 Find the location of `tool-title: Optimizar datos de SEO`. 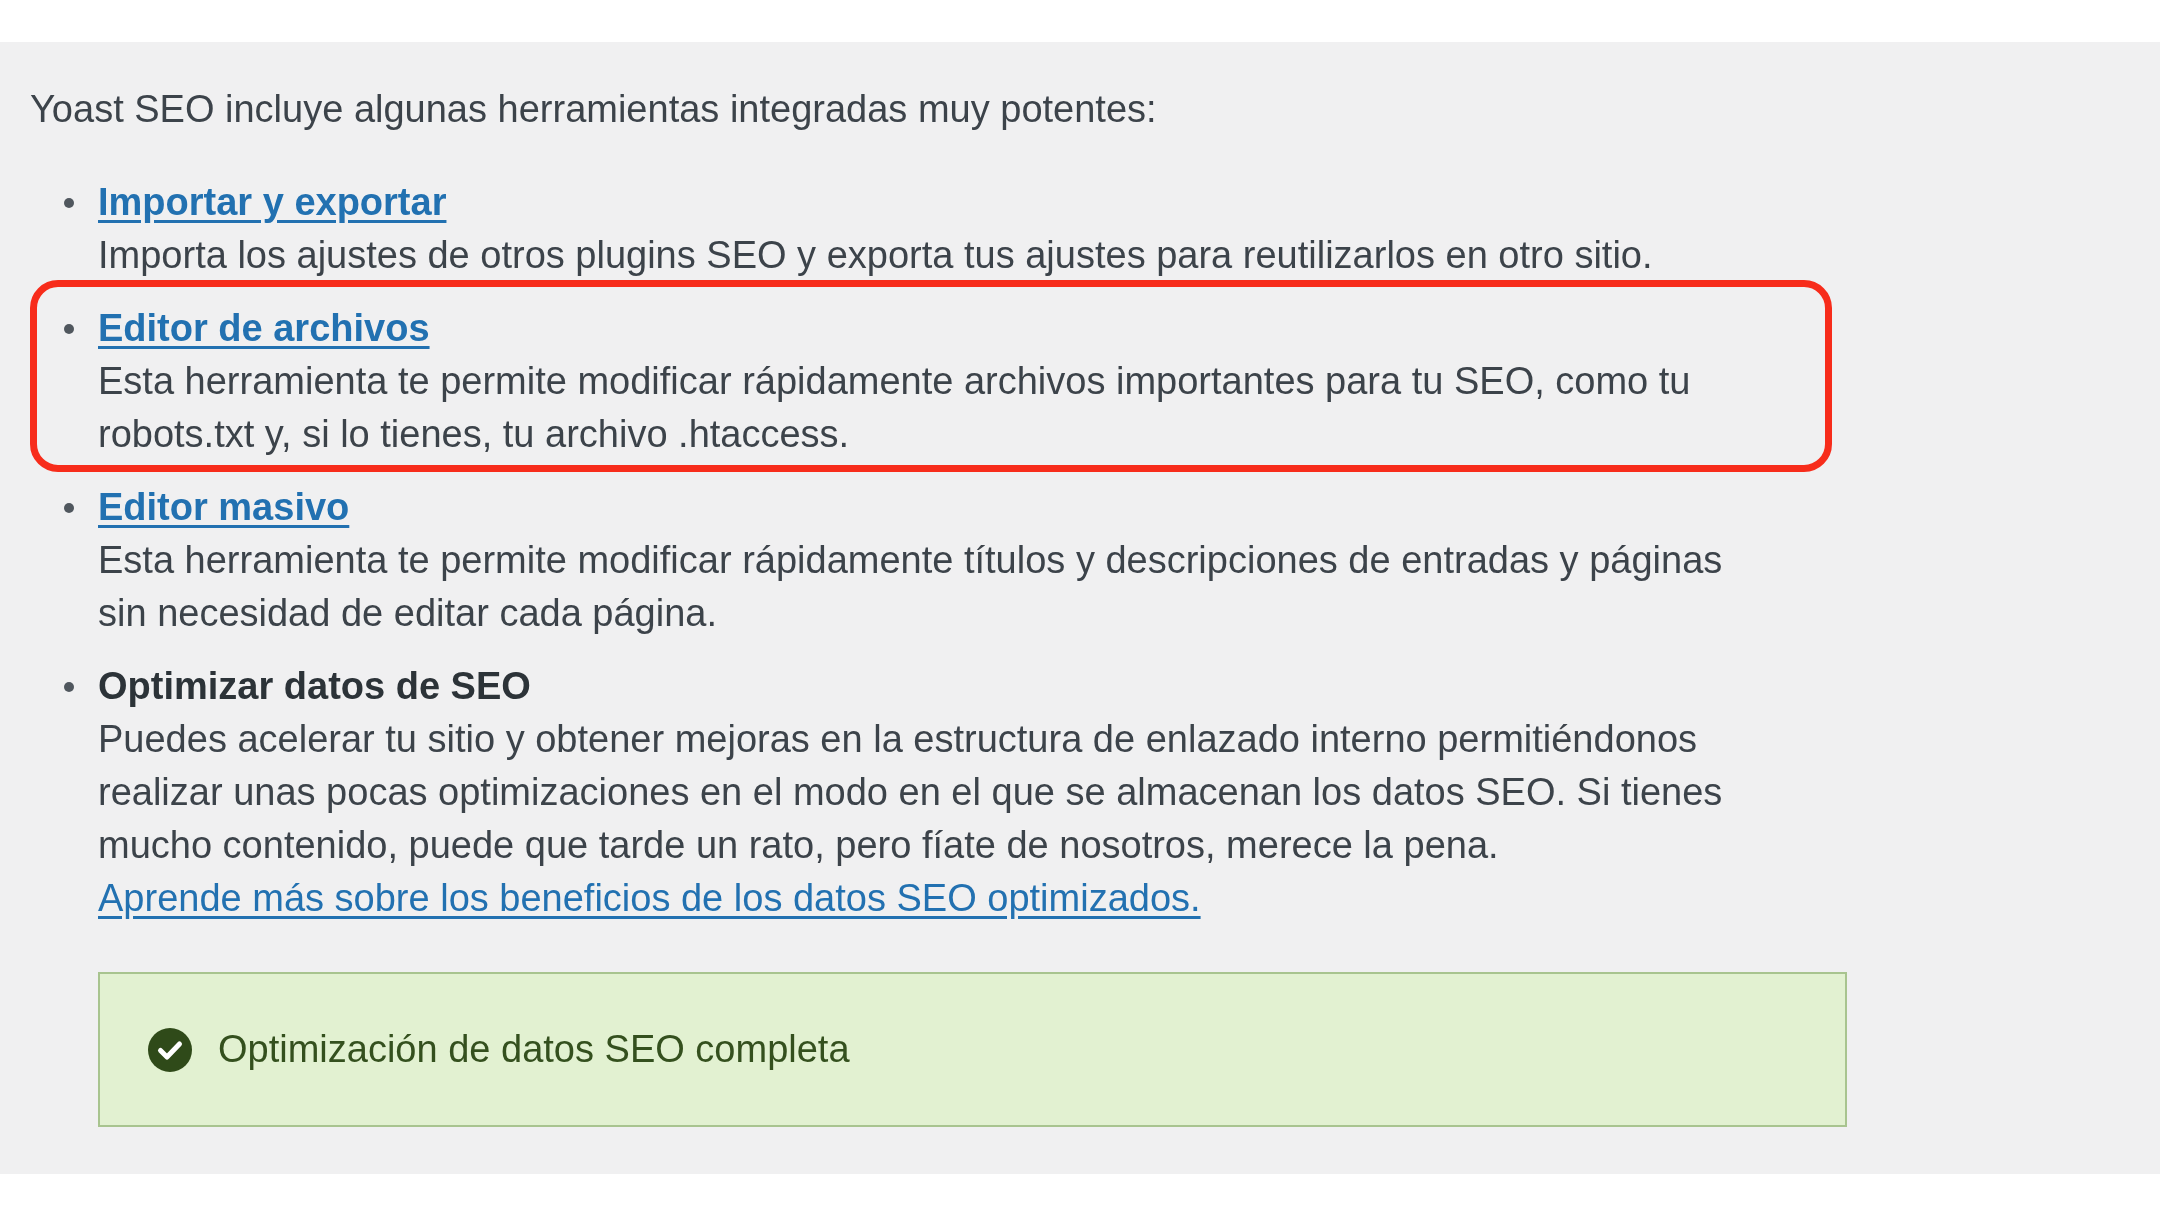

tool-title: Optimizar datos de SEO is located at coordinates (314, 686).